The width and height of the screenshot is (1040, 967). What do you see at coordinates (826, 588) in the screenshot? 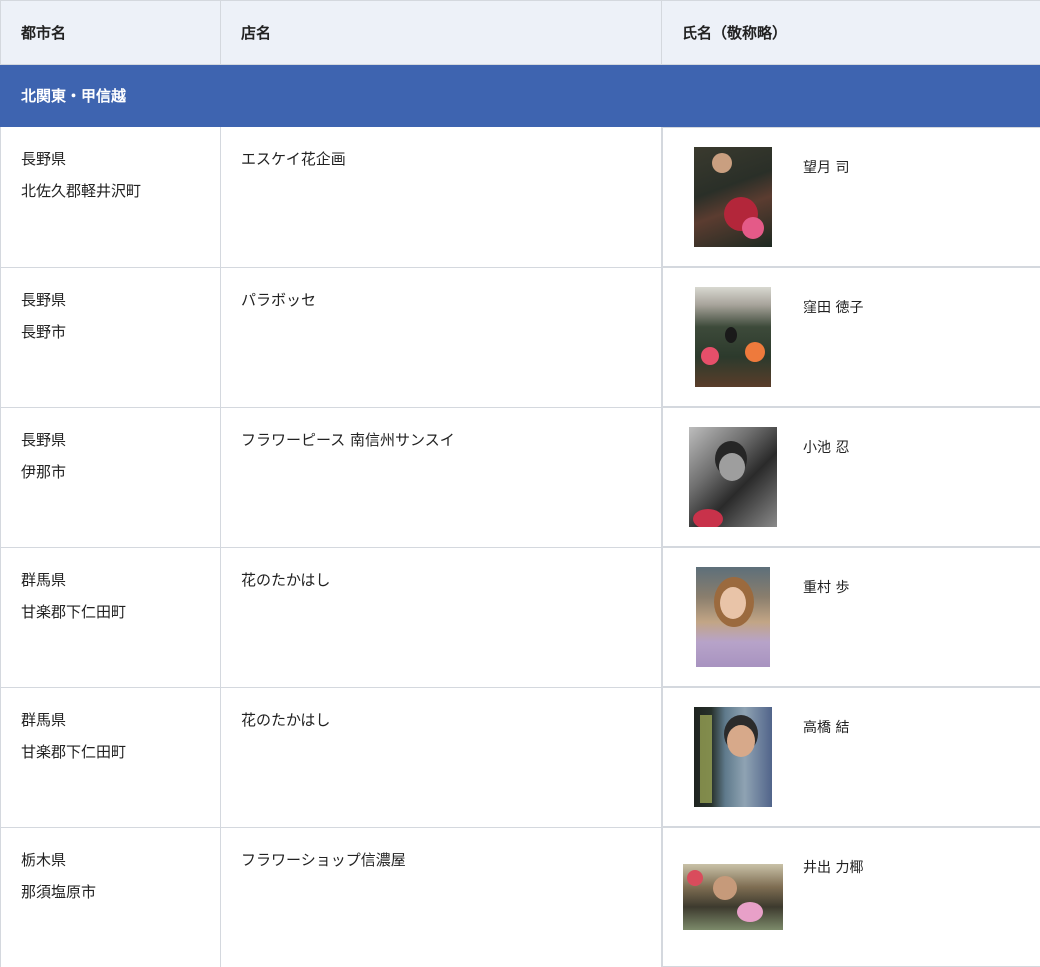
I see `person-name: 重村 歩` at bounding box center [826, 588].